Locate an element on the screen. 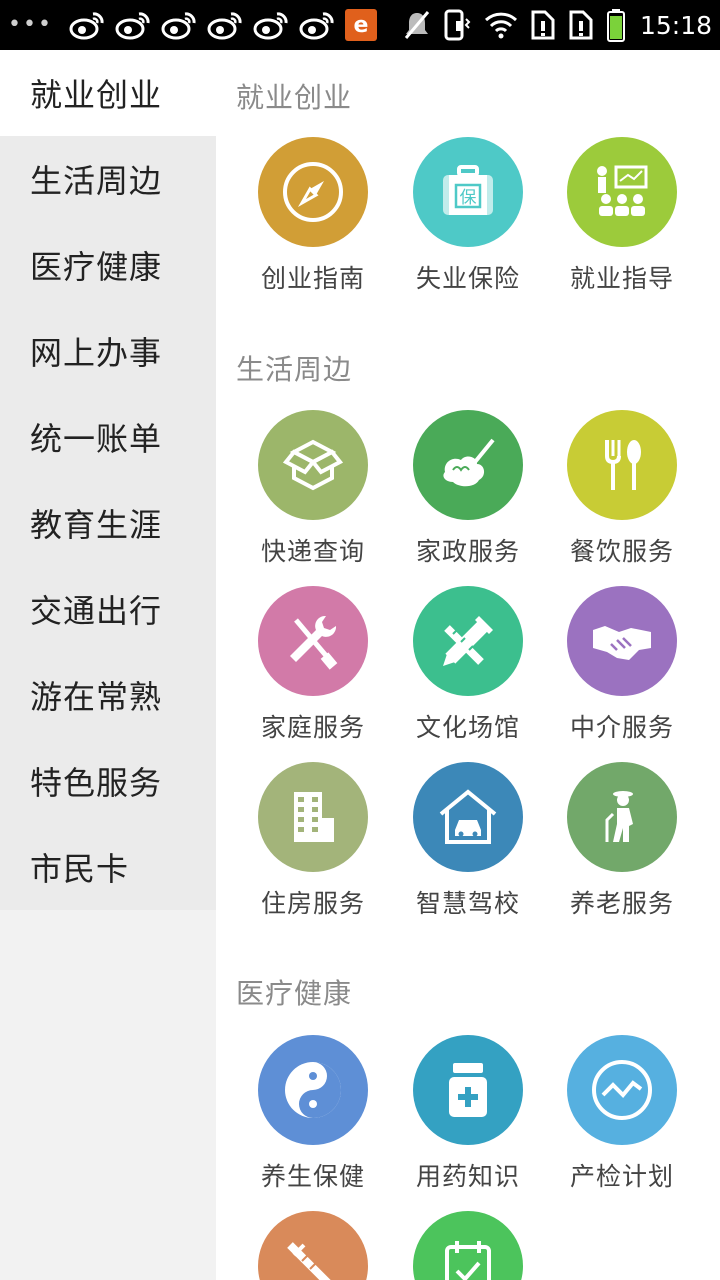 The width and height of the screenshot is (720, 1280). sidebar-item-label: 统一账单 is located at coordinates (96, 439).